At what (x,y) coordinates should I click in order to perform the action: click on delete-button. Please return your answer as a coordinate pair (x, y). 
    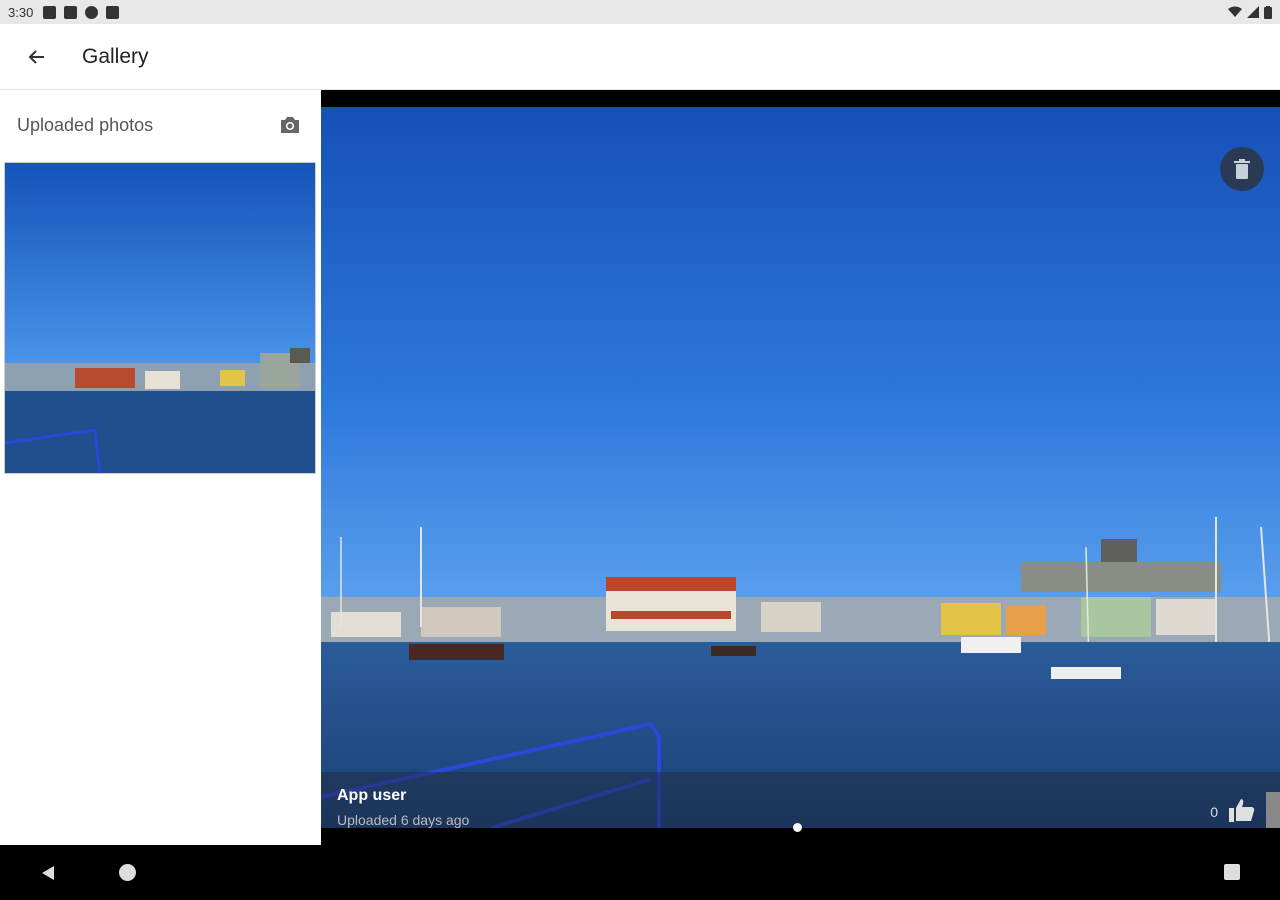
    Looking at the image, I should click on (1242, 169).